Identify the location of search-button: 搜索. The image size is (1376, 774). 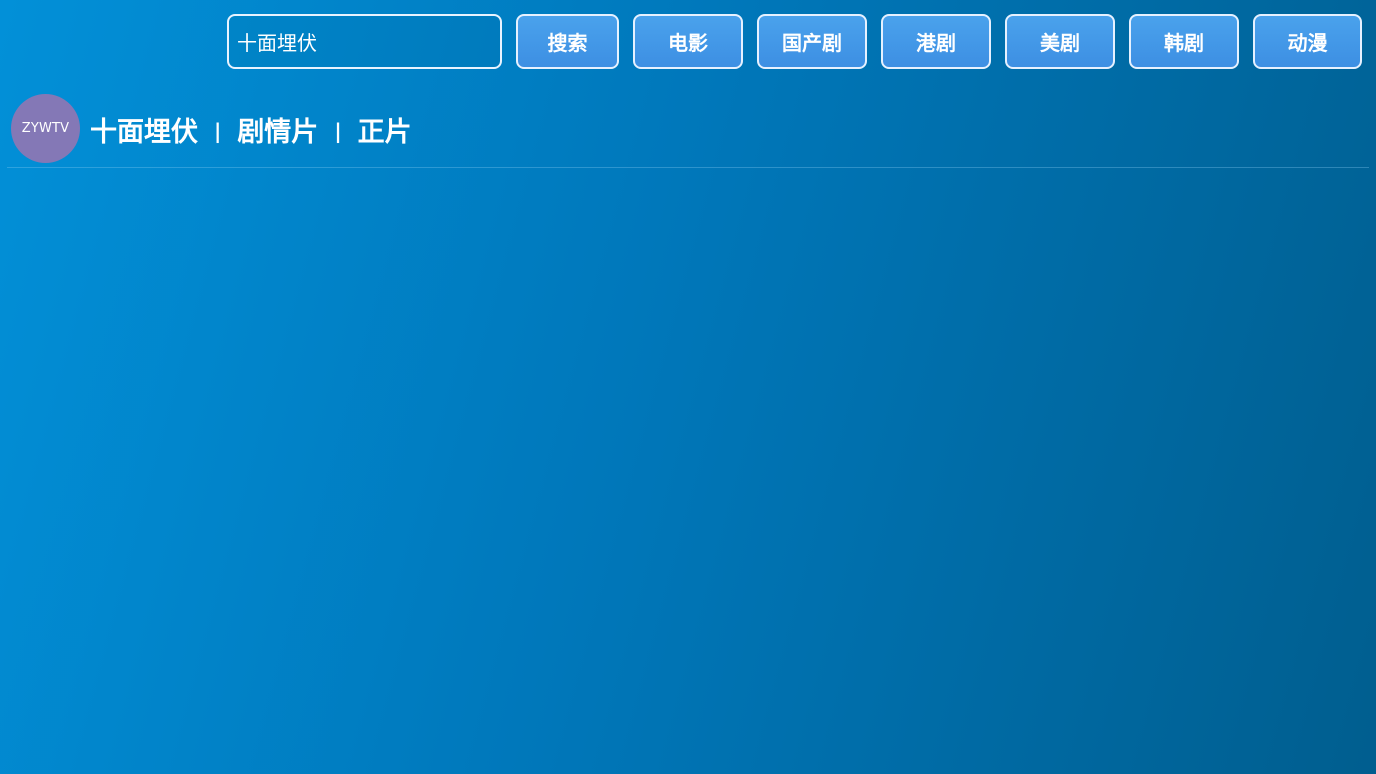
(567, 41).